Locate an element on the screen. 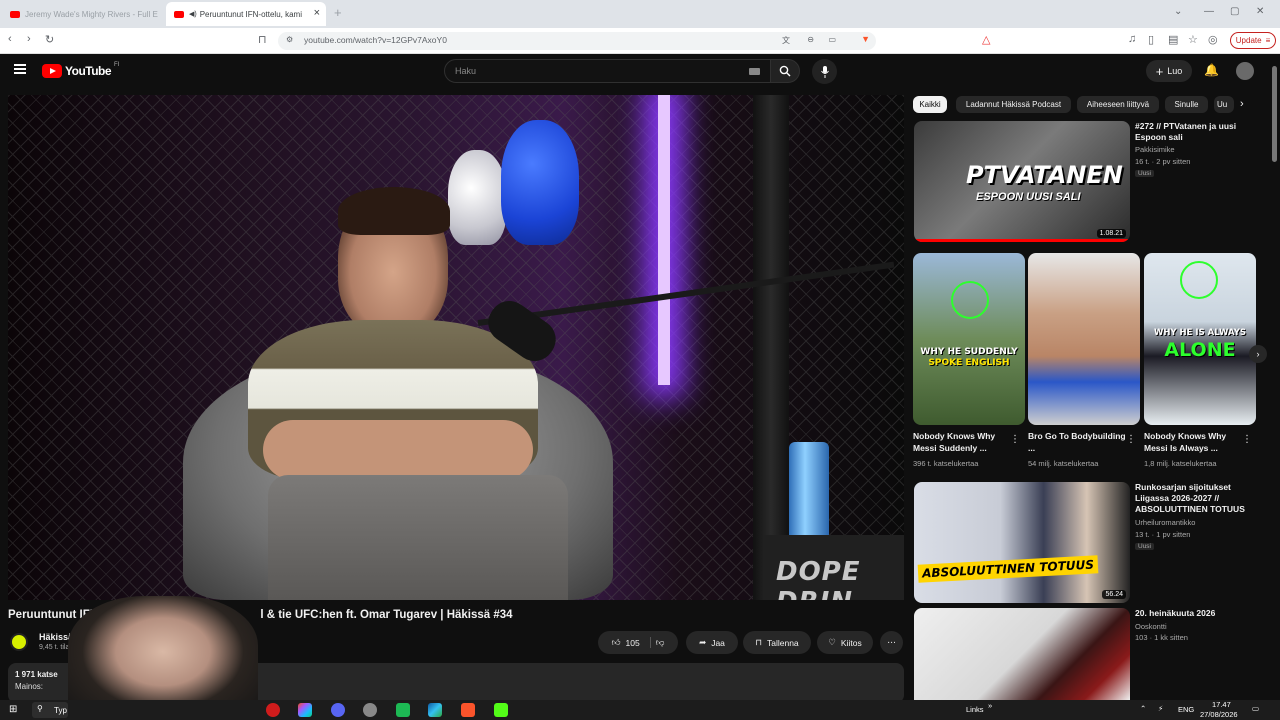  short-views: 54 milj. katselukertaa is located at coordinates (1063, 463).